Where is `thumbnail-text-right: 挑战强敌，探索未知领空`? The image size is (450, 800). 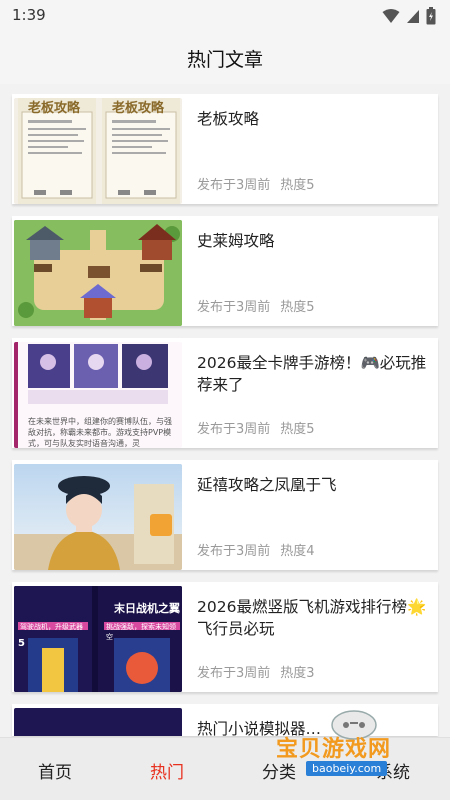 thumbnail-text-right: 挑战强敌，探索未知领空 is located at coordinates (141, 632).